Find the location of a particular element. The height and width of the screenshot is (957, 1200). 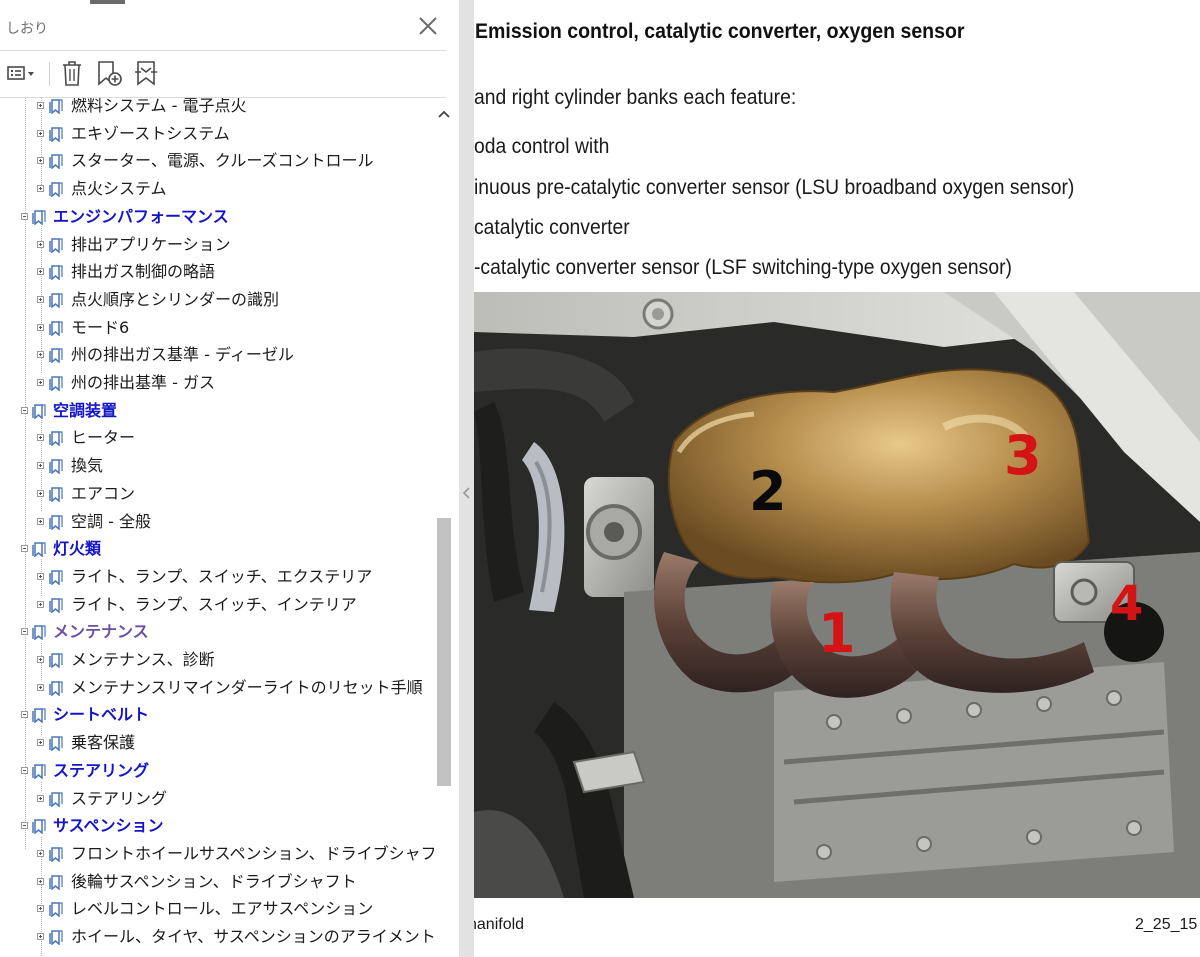

bookmark-item: 州の排出ガス基準 - ディーゼル is located at coordinates (217, 356).